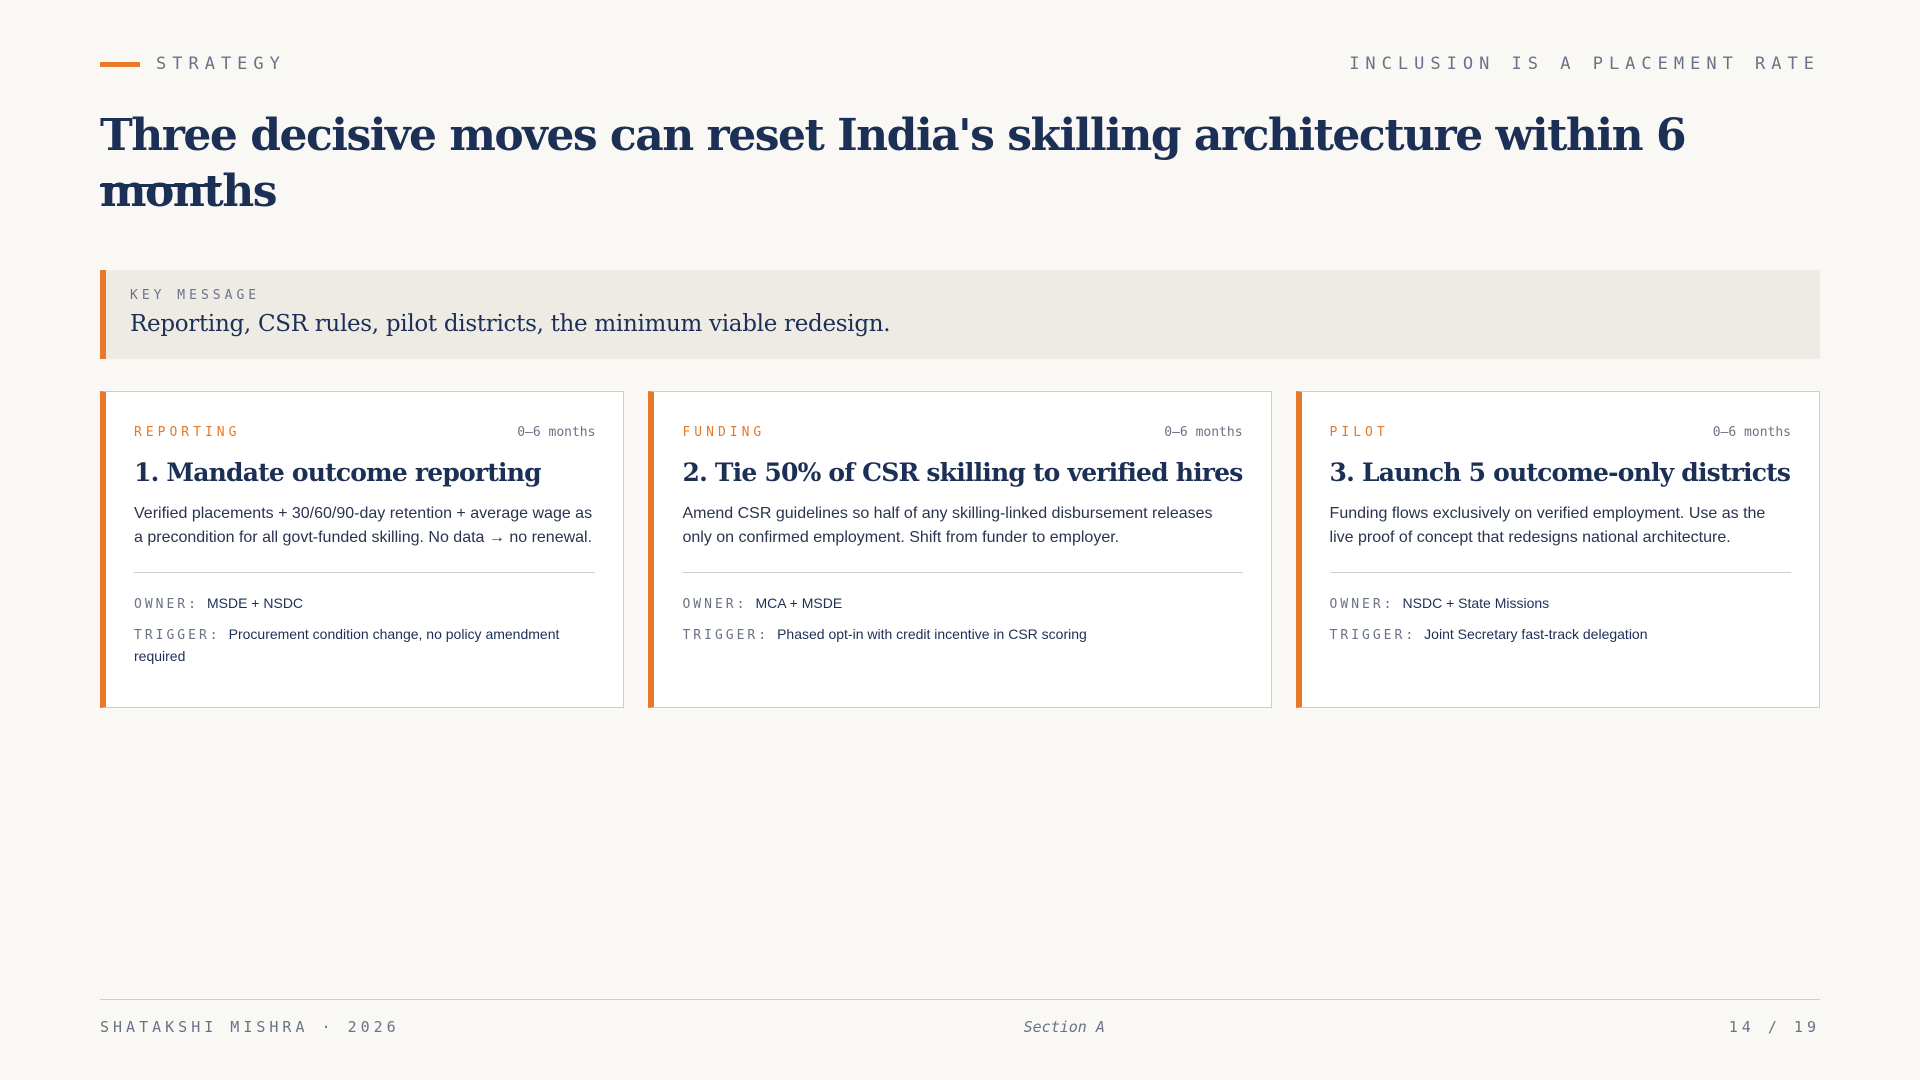 The width and height of the screenshot is (1920, 1080). I want to click on footer-author: SHATAKSHI MISHRA · 2026, so click(250, 1027).